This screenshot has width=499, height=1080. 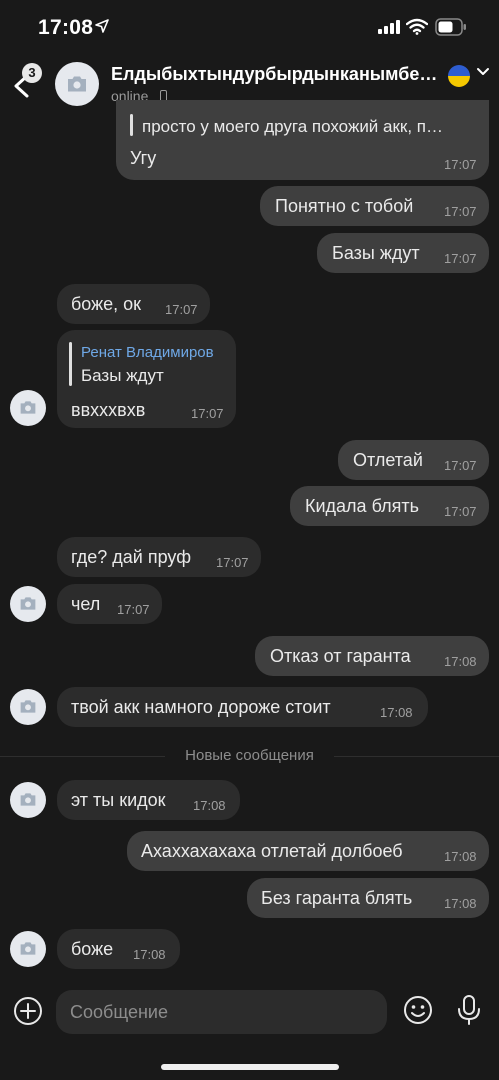 I want to click on message-bubble-outgoing: Кидала блять 17:07, so click(x=389, y=506).